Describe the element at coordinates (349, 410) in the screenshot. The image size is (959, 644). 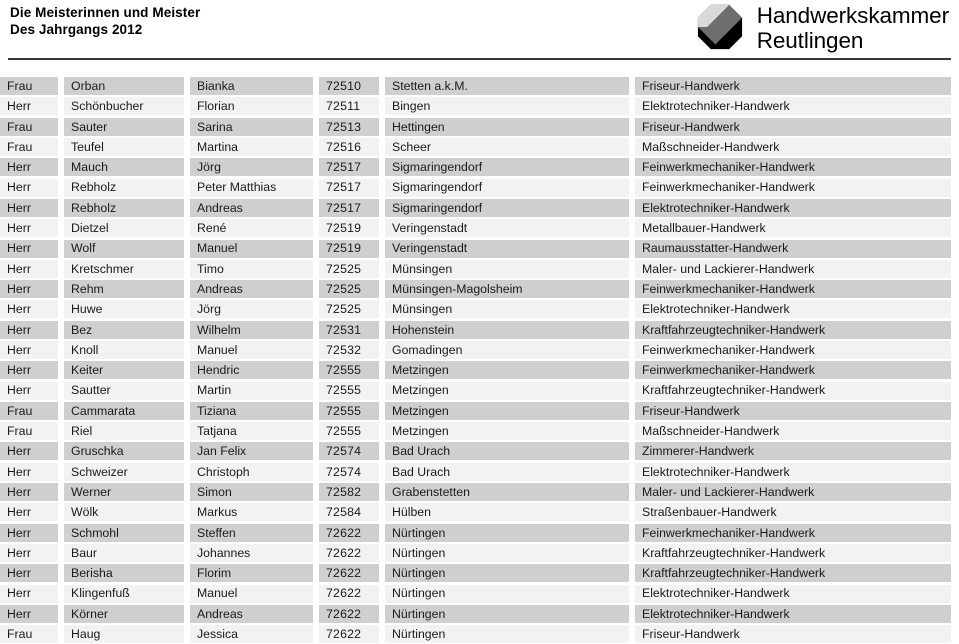
I see `cell-postal-code: 72555` at that location.